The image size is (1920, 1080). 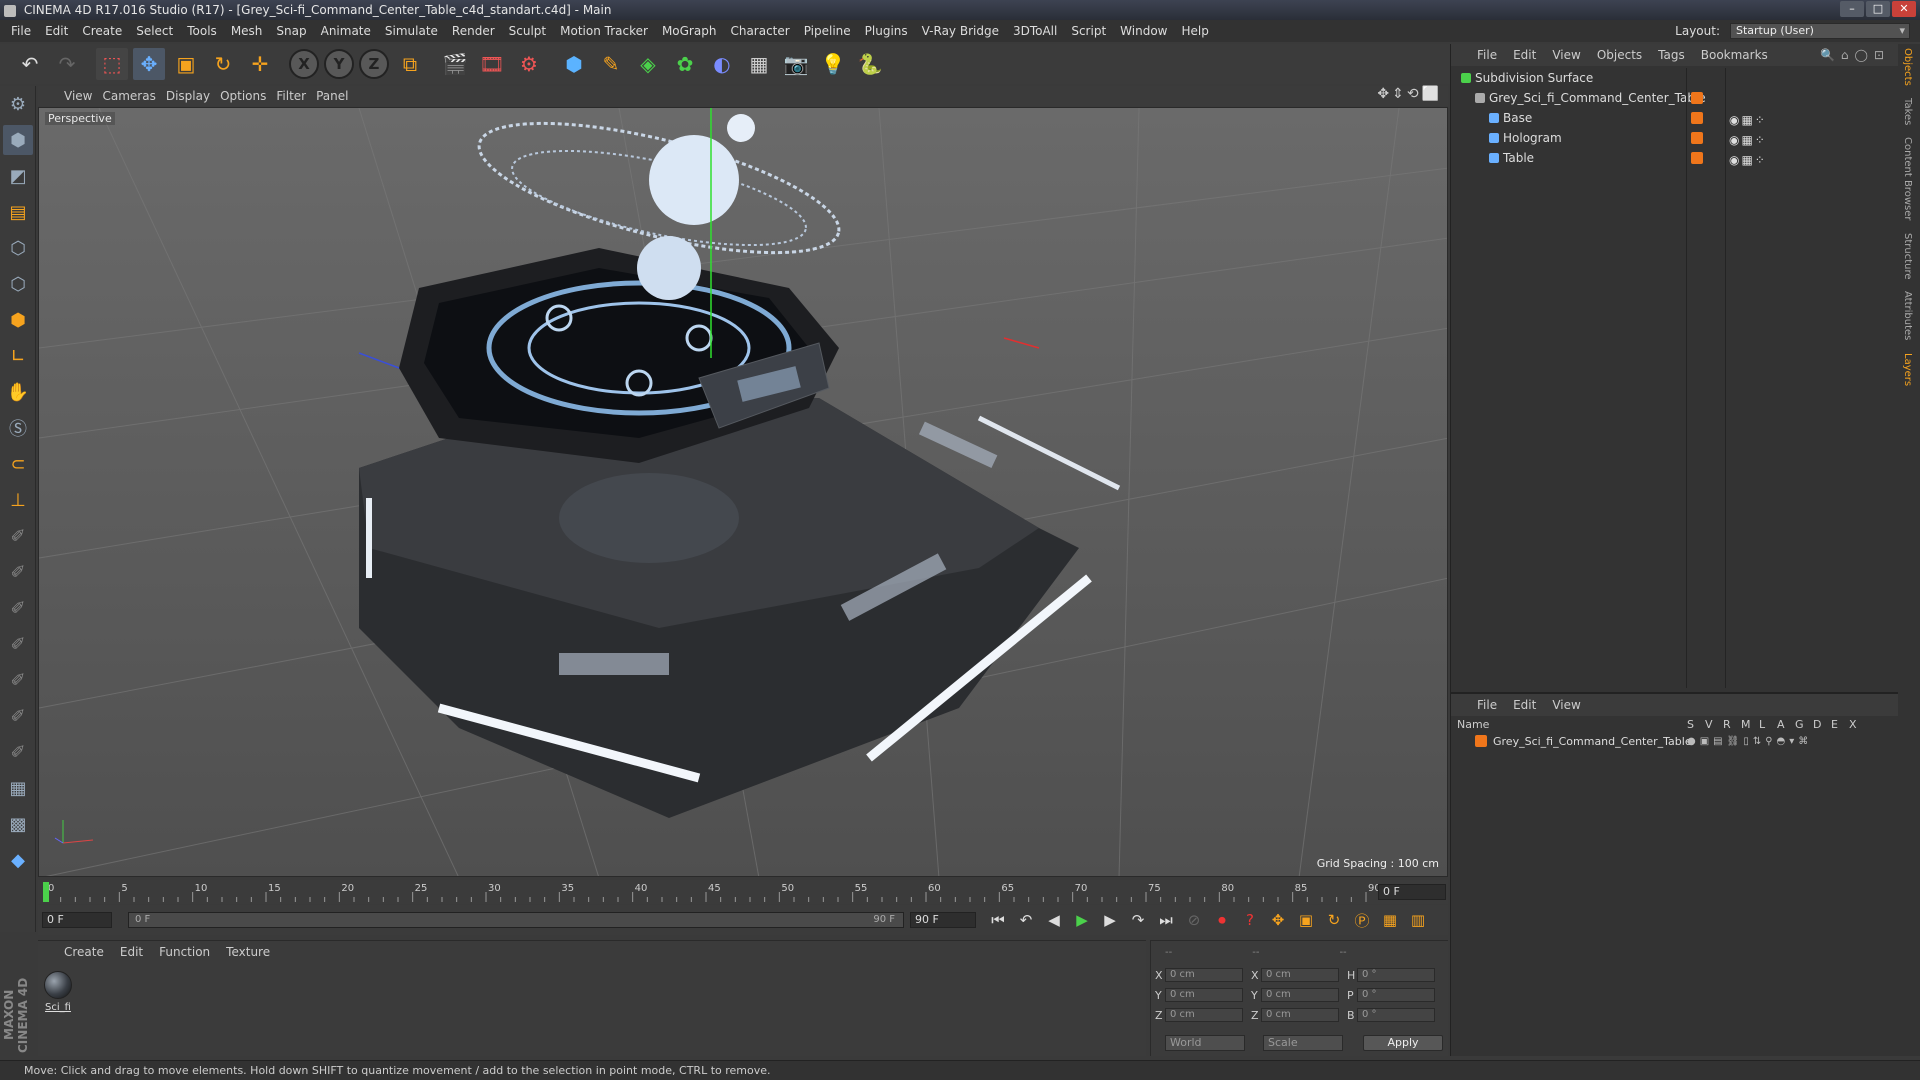 I want to click on layout-select: Startup (User) ▾, so click(x=1820, y=31).